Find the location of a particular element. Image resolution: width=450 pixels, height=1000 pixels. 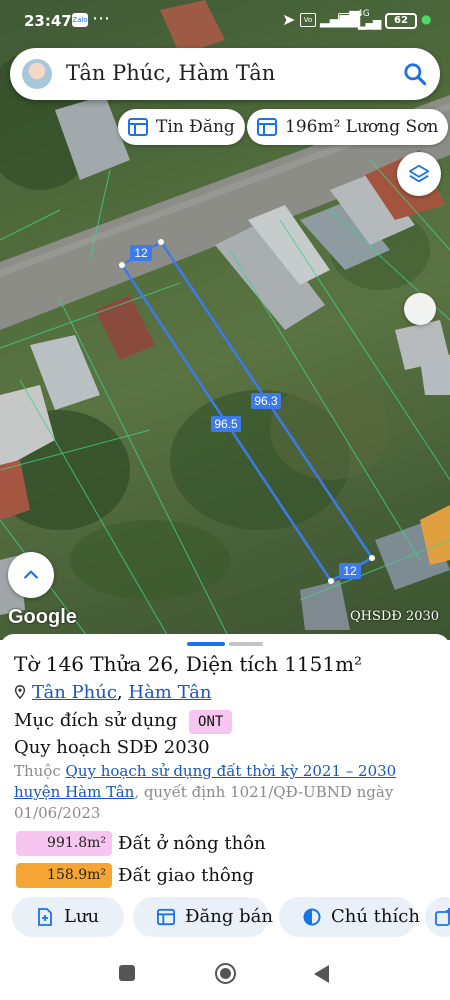

land-use-row: 991.8m² Đất ở nông thôn is located at coordinates (141, 843).